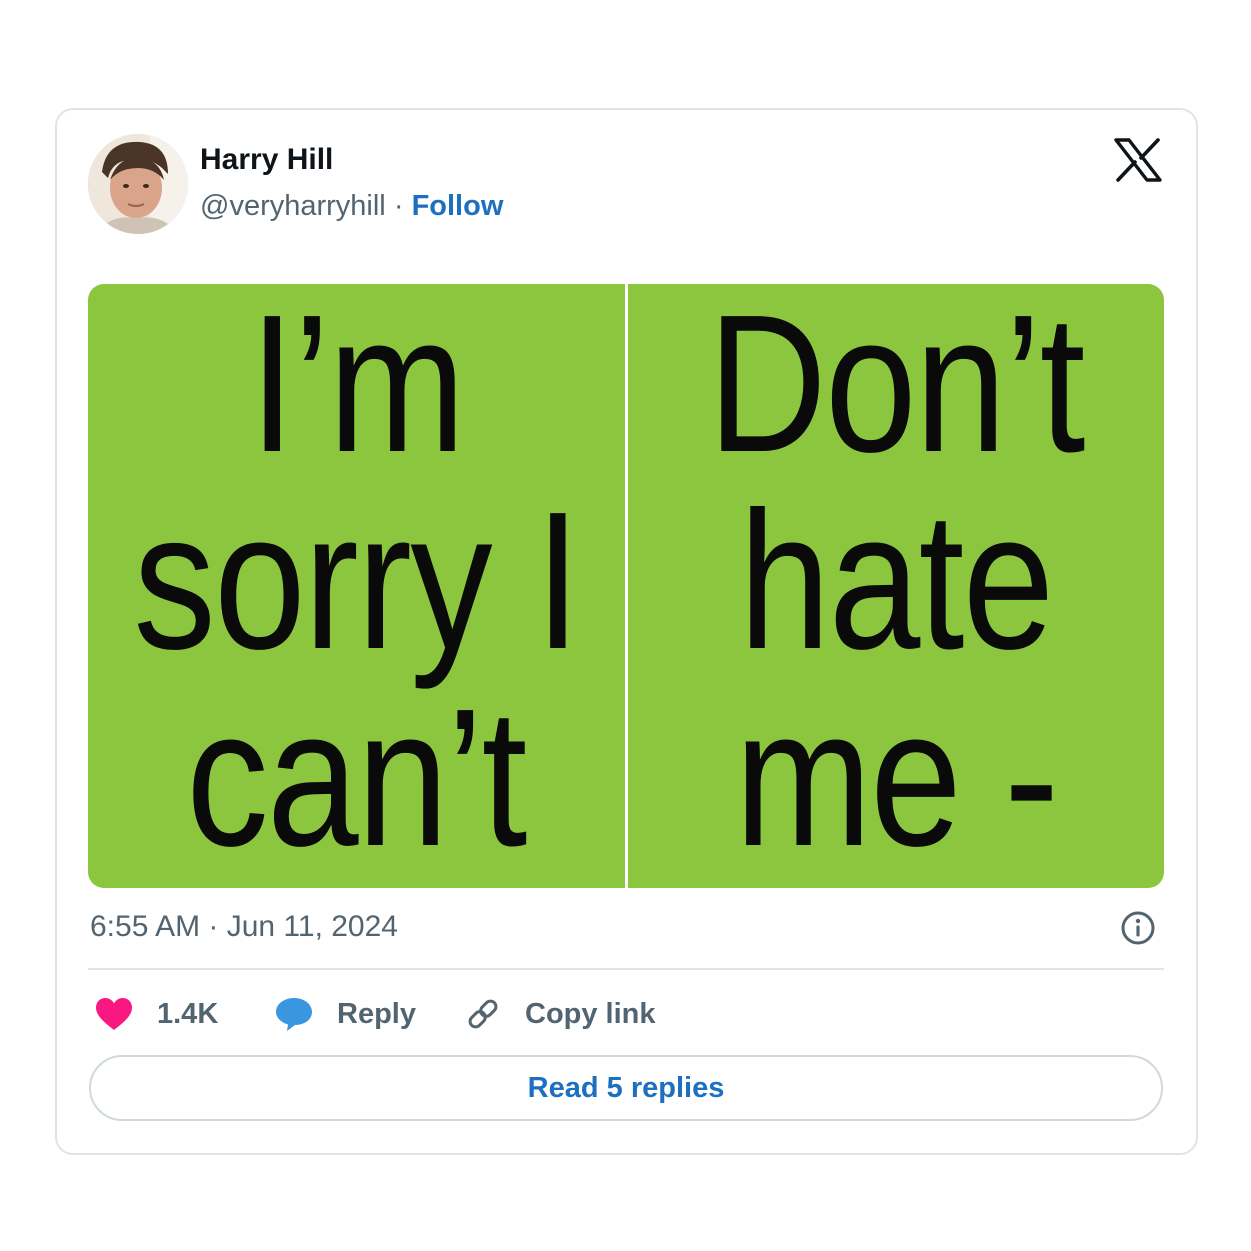 This screenshot has width=1251, height=1251. I want to click on divider-line, so click(626, 969).